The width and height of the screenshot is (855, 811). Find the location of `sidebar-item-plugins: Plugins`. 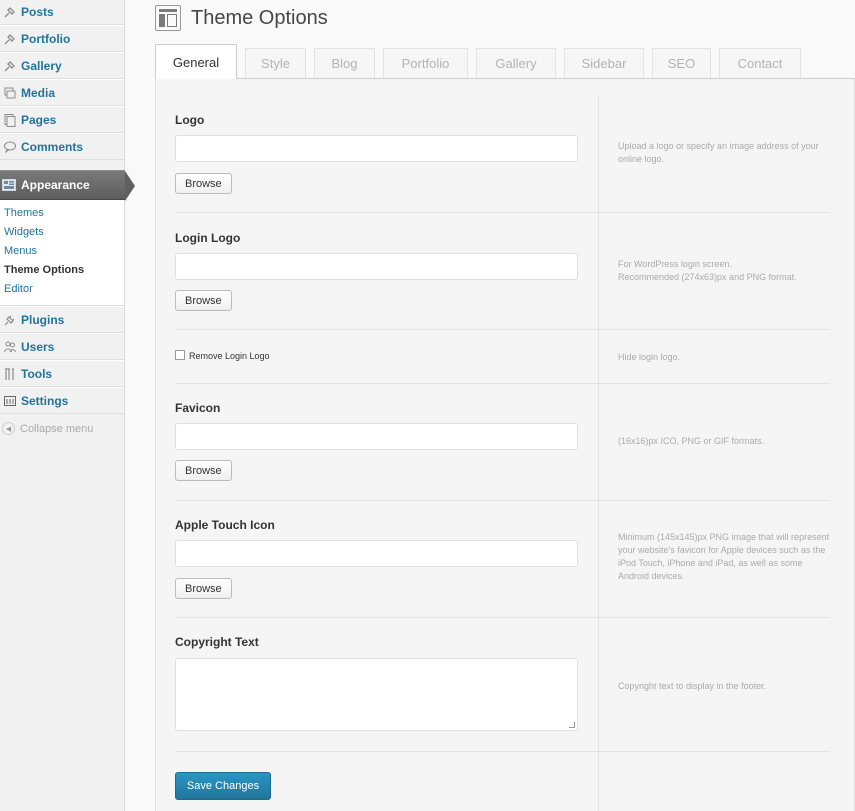

sidebar-item-plugins: Plugins is located at coordinates (62, 319).